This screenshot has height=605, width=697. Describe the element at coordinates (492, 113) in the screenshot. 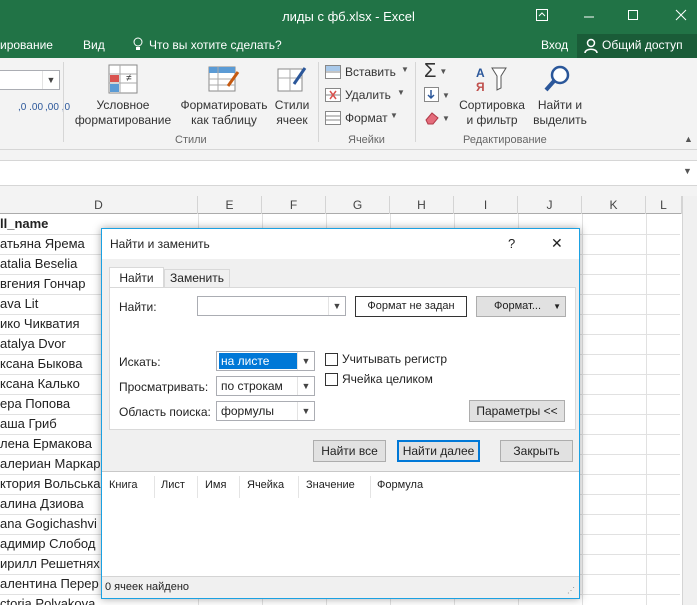

I see `sort-filter-button: Сортировка и фильтр` at that location.